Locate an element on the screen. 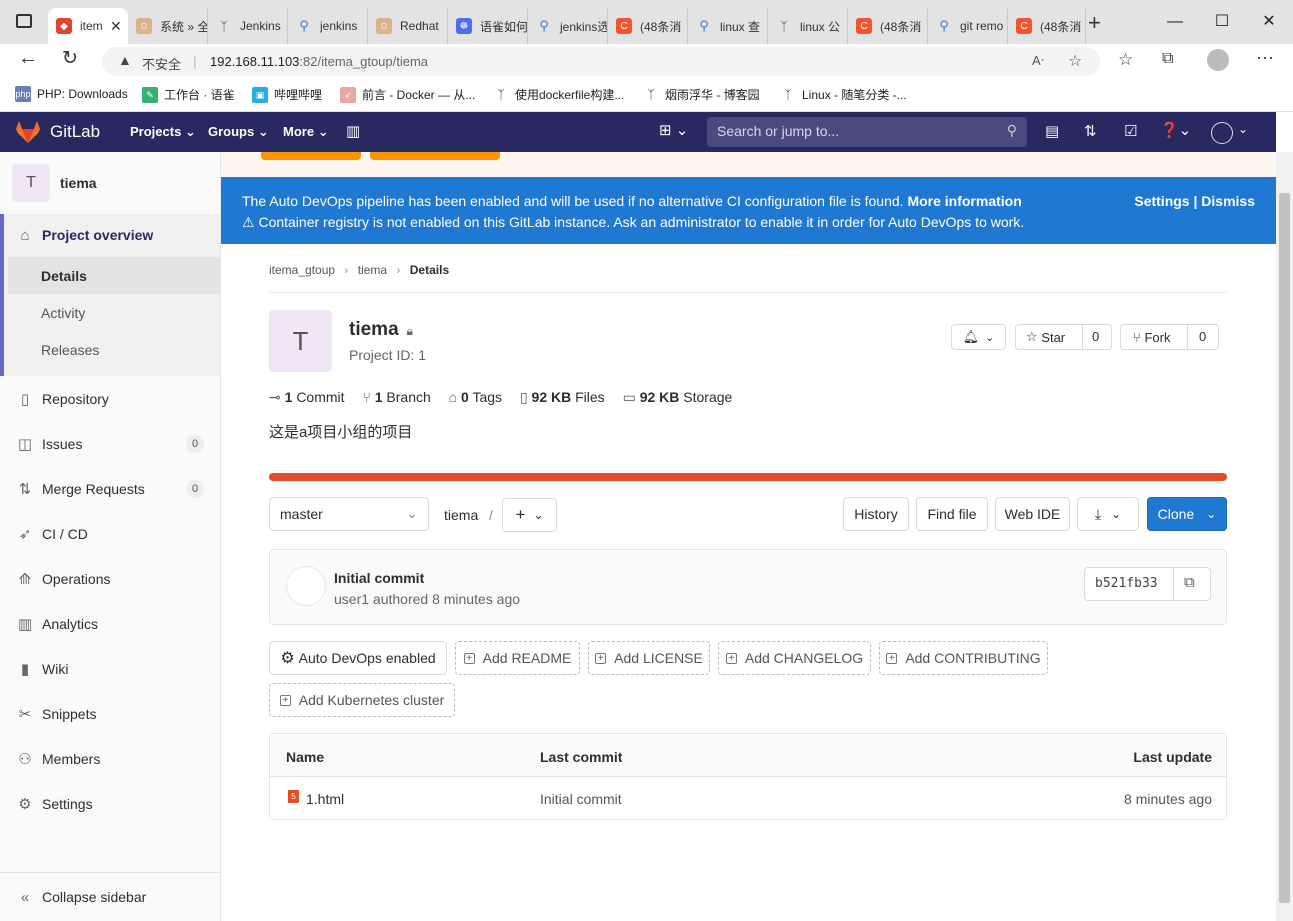 The width and height of the screenshot is (1293, 921). file-name-link: 1.html is located at coordinates (325, 799).